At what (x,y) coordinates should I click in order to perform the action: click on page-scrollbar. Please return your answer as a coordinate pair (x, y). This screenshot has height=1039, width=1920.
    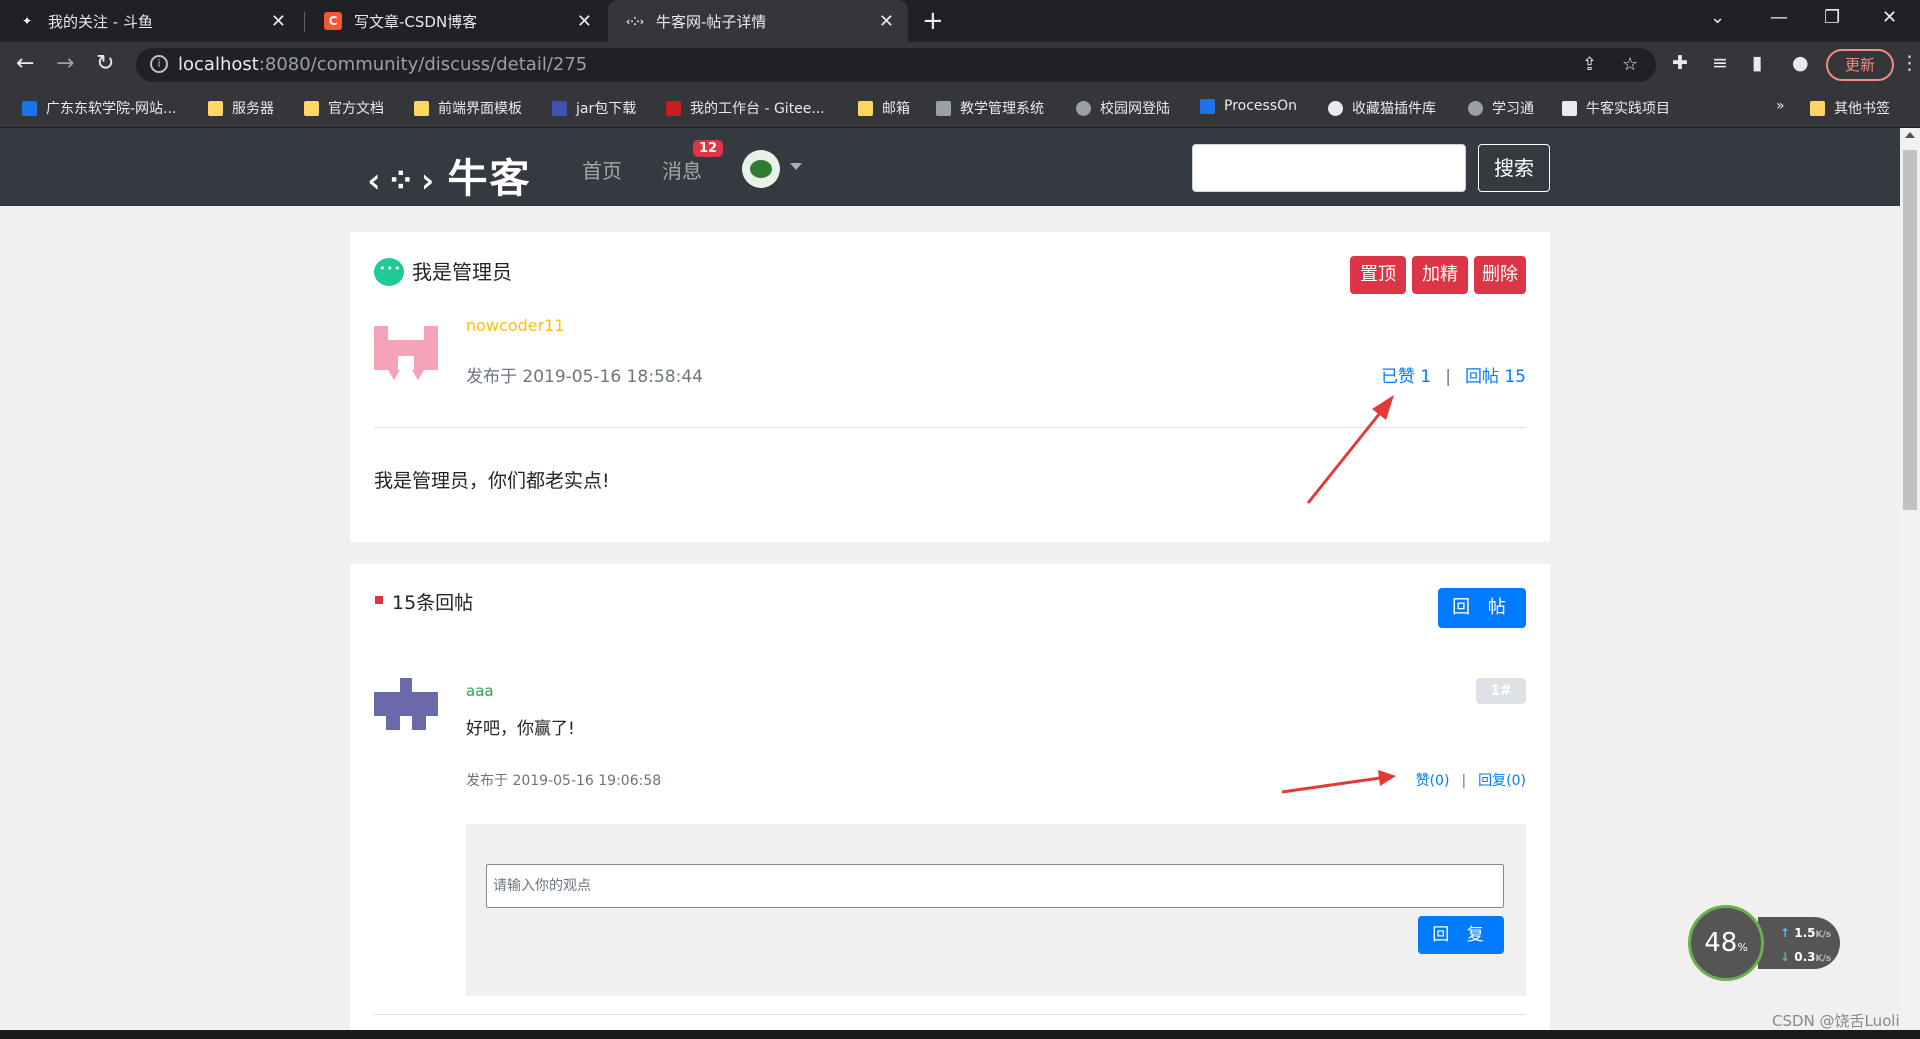
    Looking at the image, I should click on (1910, 578).